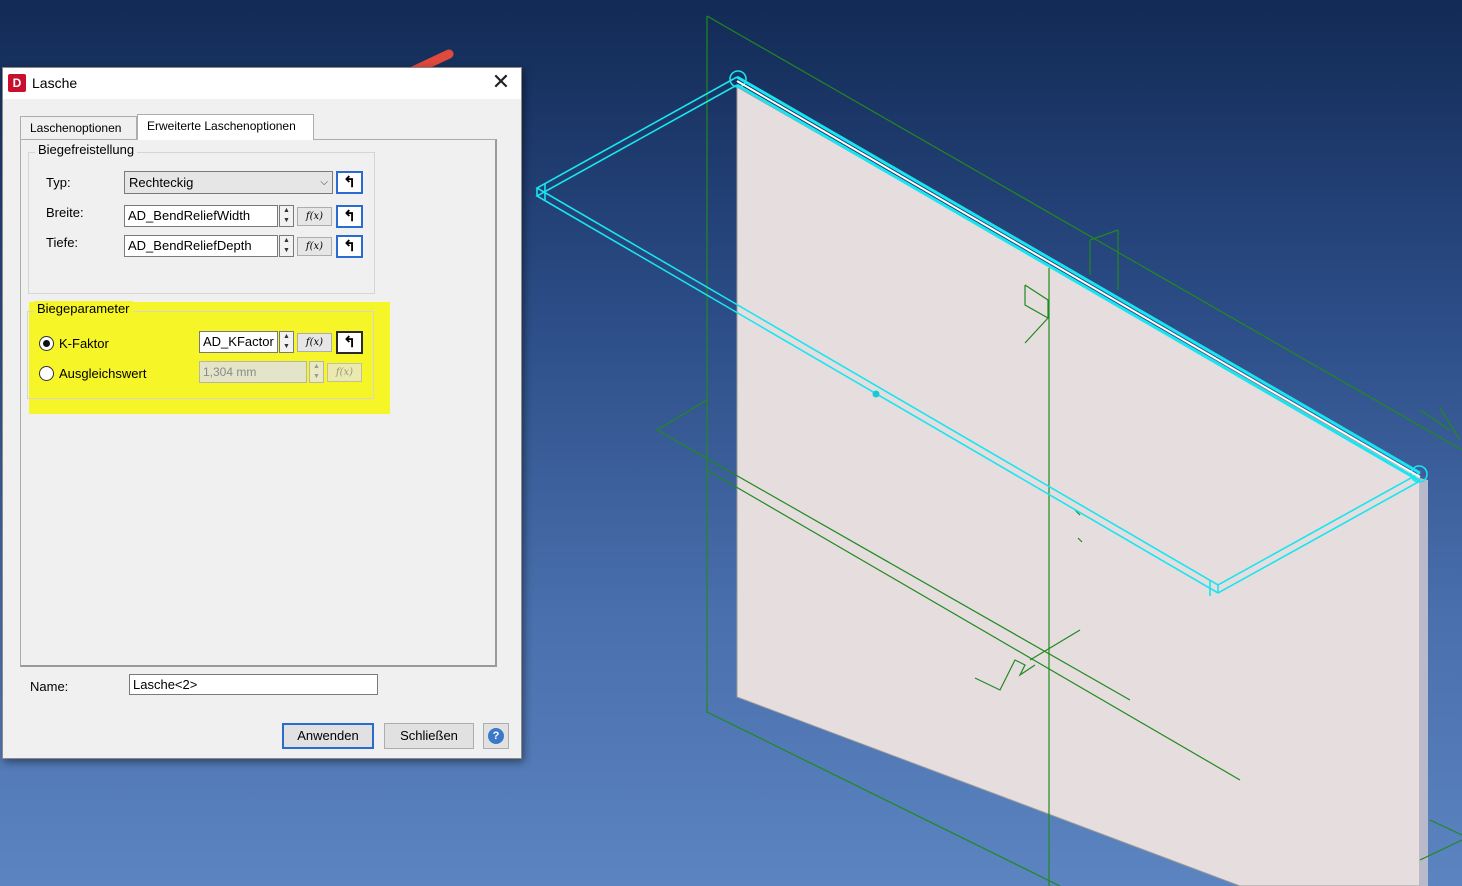 The image size is (1462, 886). Describe the element at coordinates (228, 182) in the screenshot. I see `type-dropdown: Rechteckig ⌵` at that location.